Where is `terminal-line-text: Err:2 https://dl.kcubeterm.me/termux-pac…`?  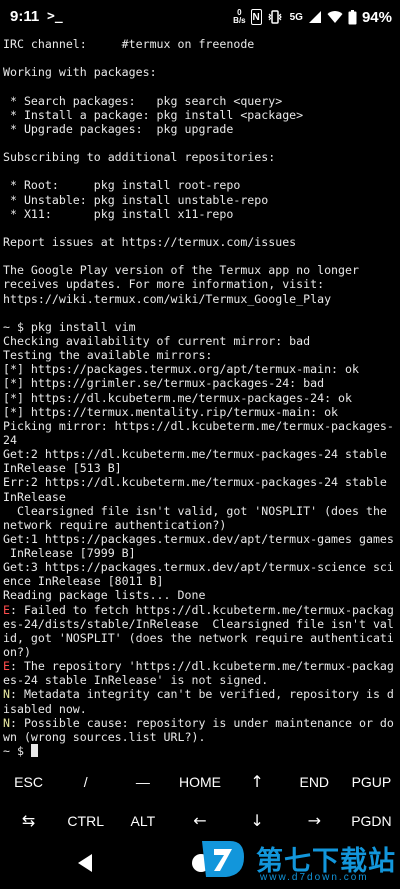 terminal-line-text: Err:2 https://dl.kcubeterm.me/termux-pac… is located at coordinates (195, 482).